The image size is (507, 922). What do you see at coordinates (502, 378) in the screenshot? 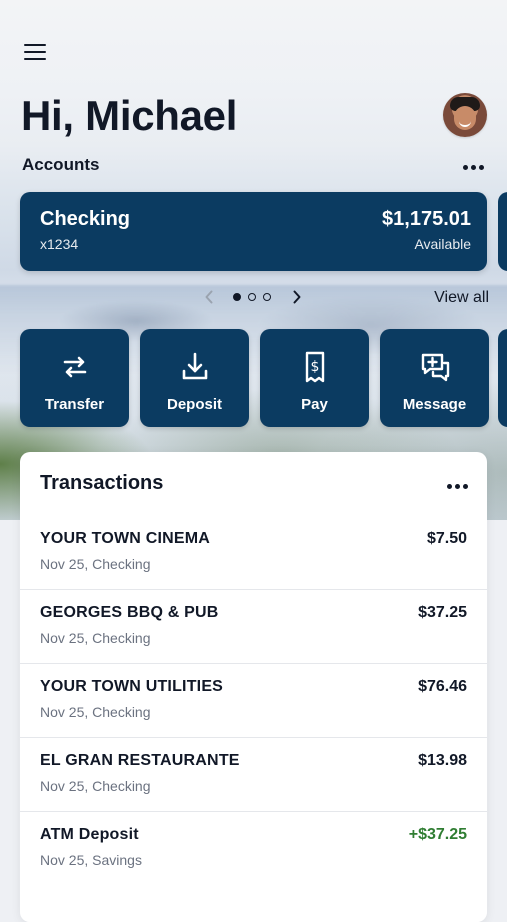
I see `more-actions-peek` at bounding box center [502, 378].